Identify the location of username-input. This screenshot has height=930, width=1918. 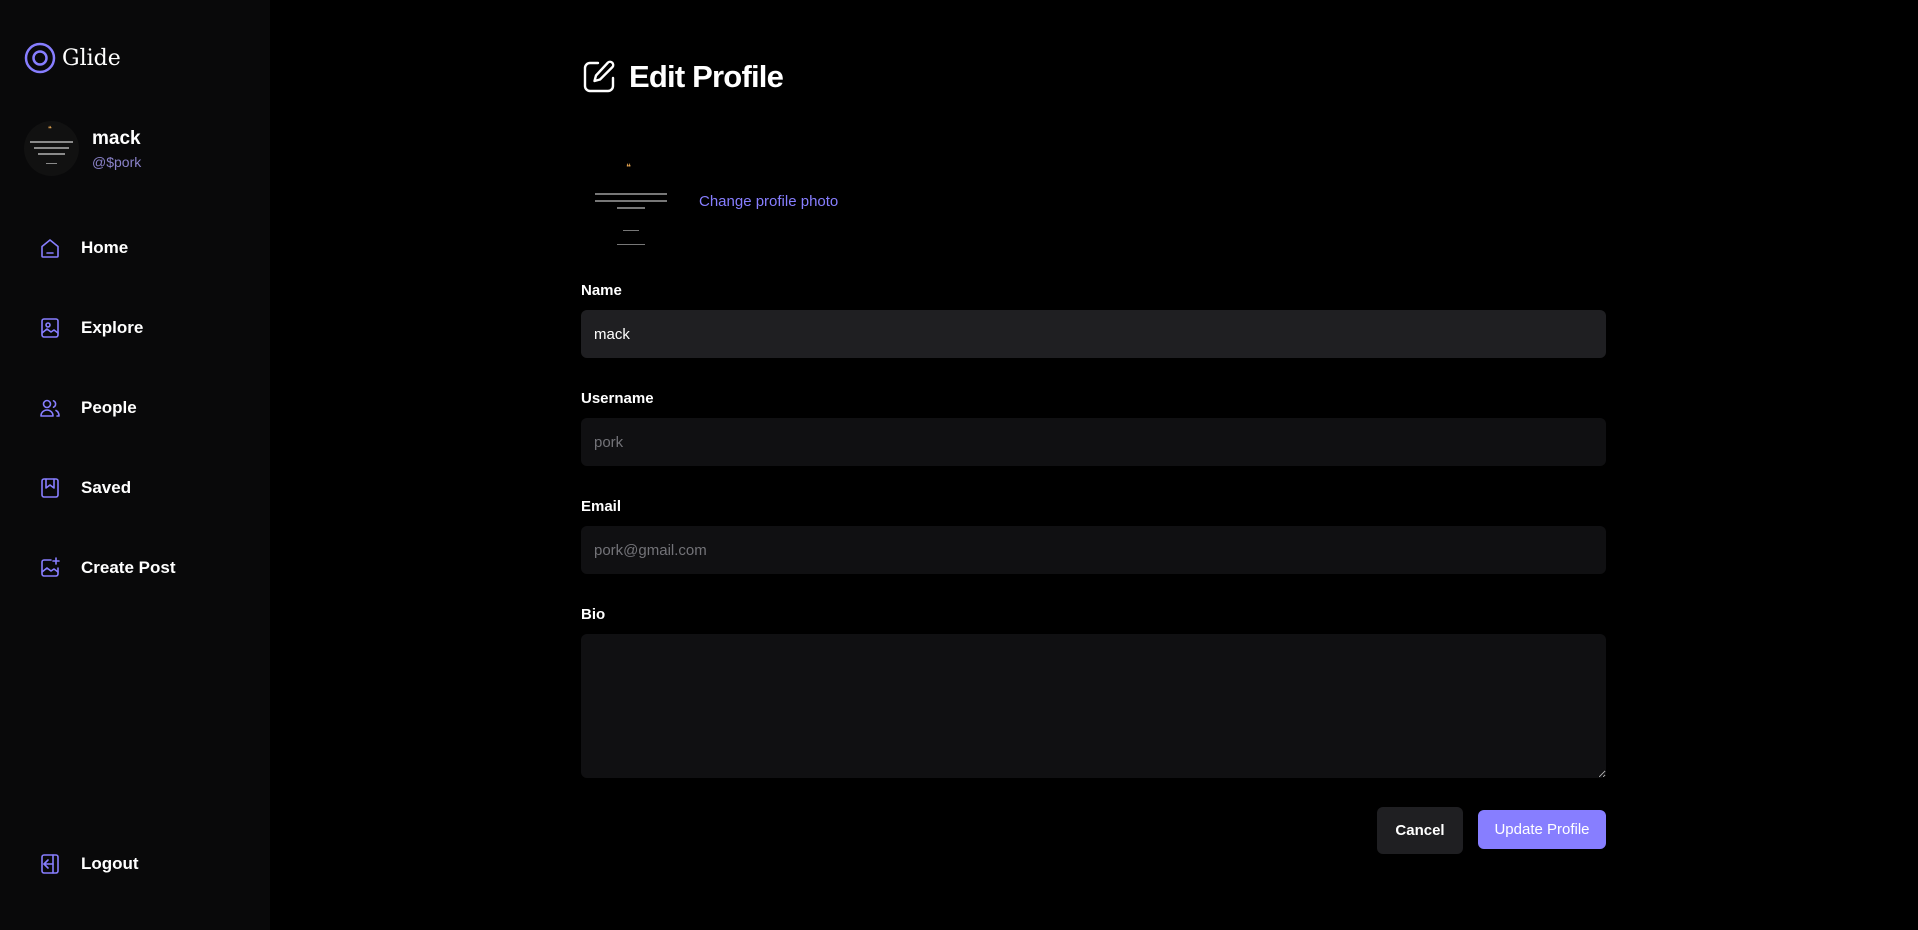
(1093, 442).